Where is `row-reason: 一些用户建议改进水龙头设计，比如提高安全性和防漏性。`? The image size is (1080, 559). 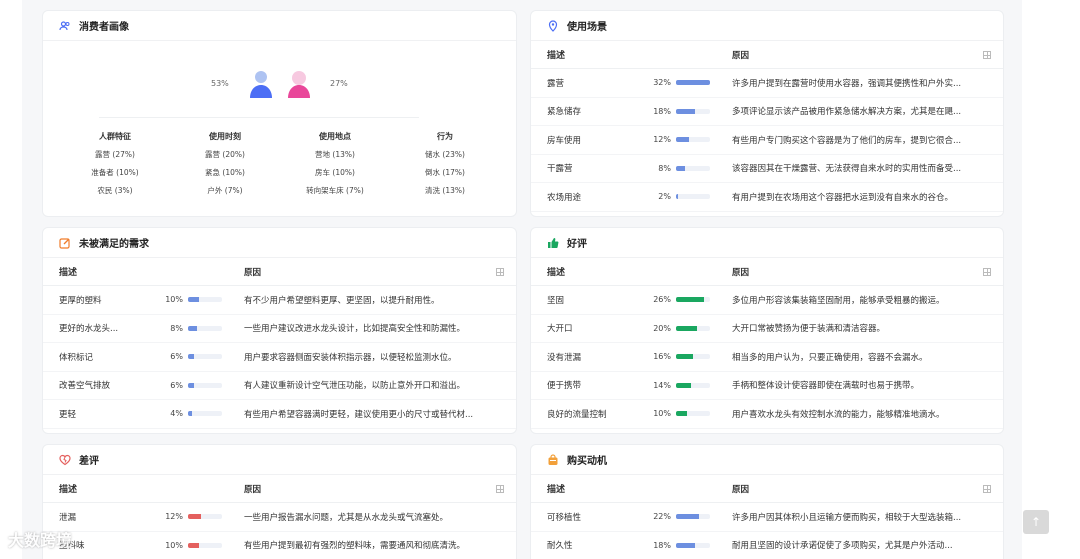
row-reason: 一些用户建议改进水龙头设计，比如提高安全性和防漏性。 is located at coordinates (355, 329).